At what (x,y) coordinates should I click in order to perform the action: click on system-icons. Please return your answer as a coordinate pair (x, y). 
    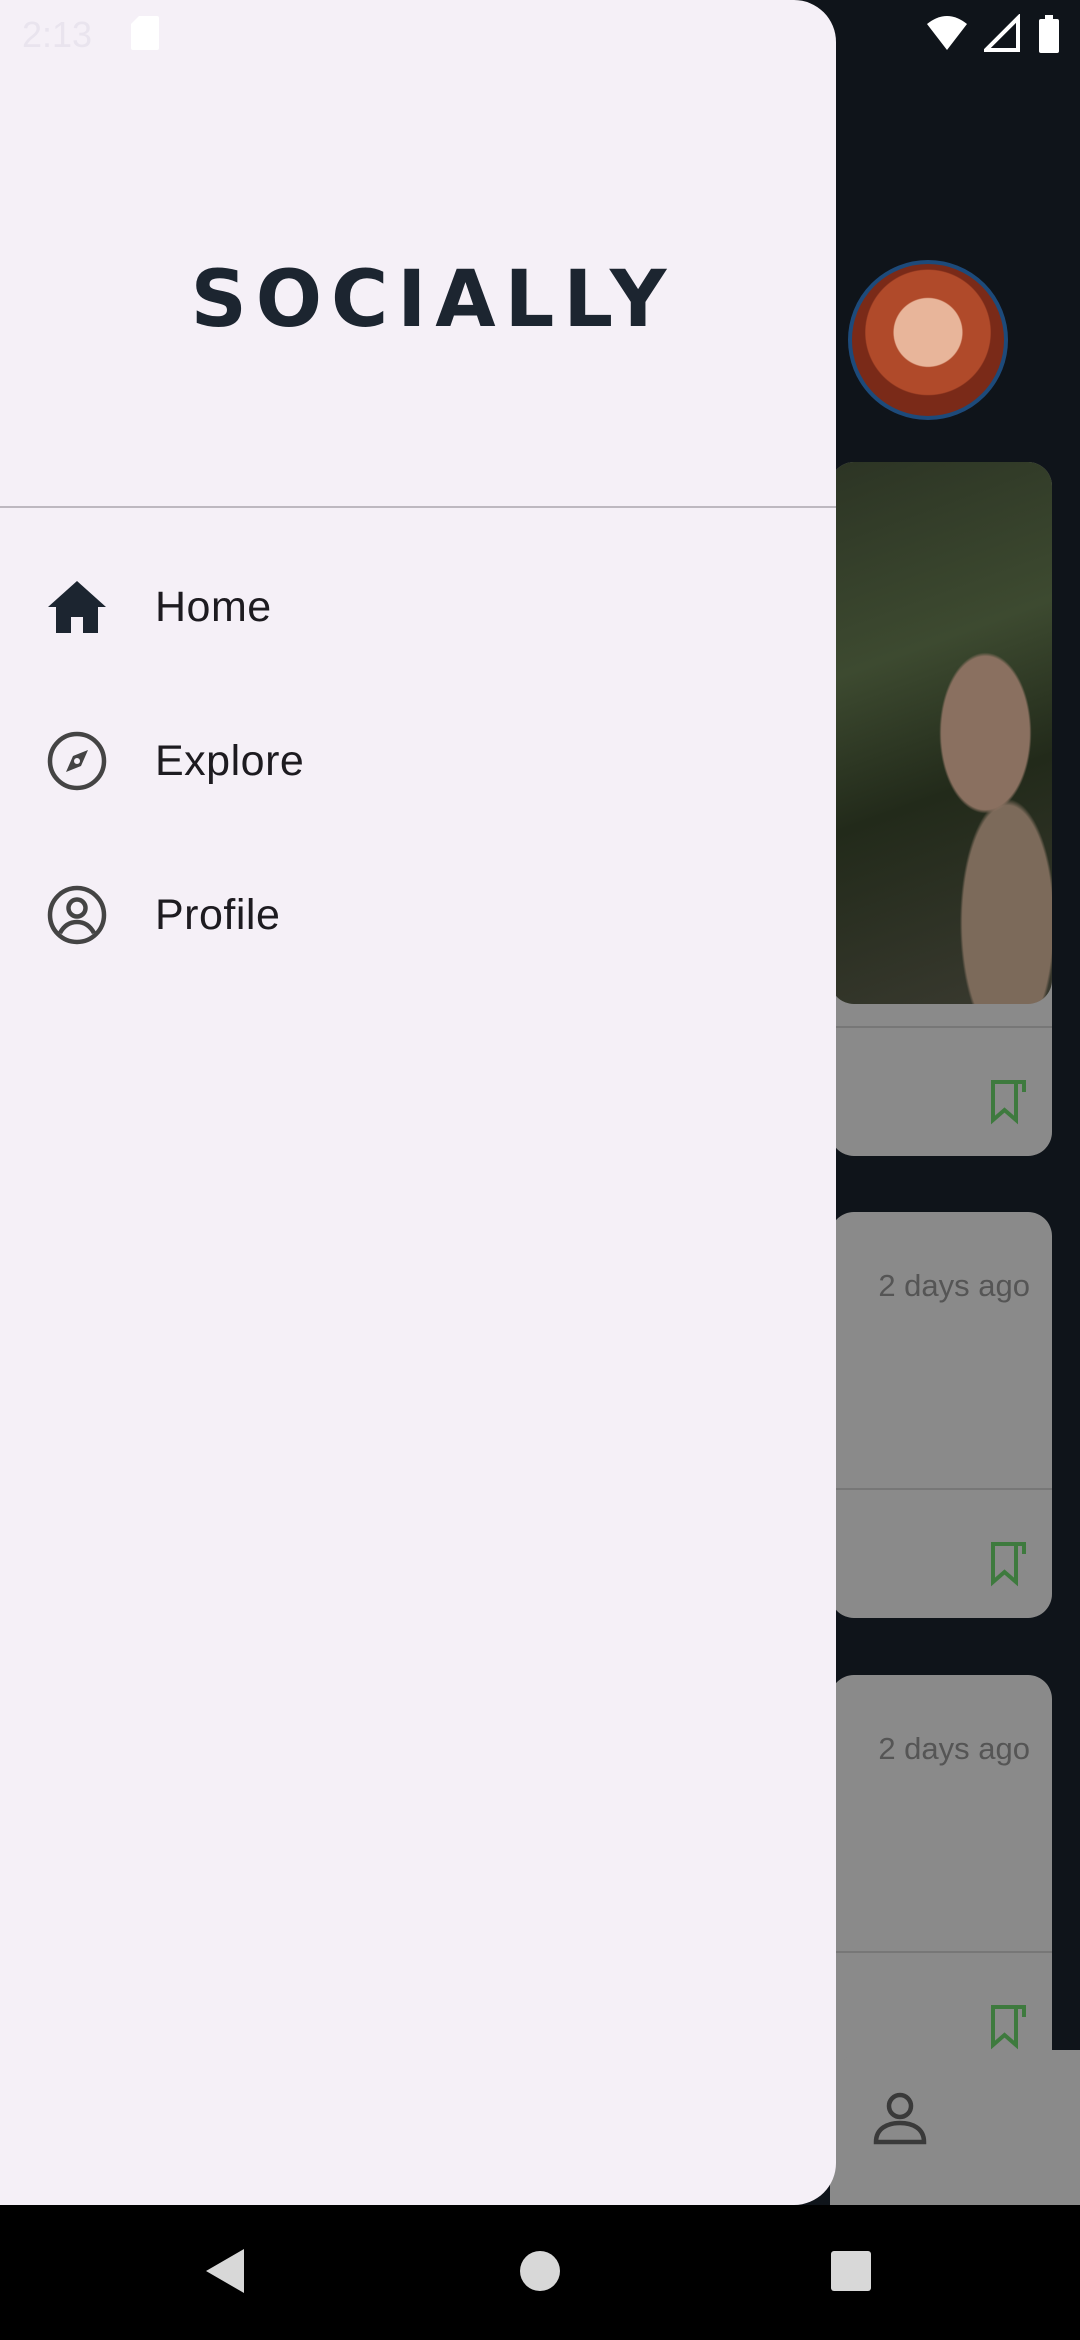
    Looking at the image, I should click on (993, 34).